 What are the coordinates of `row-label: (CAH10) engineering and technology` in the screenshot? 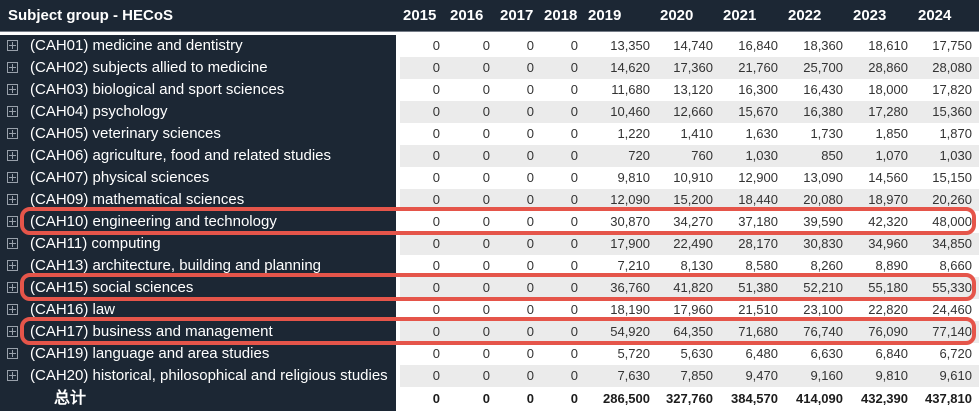 It's located at (213, 222).